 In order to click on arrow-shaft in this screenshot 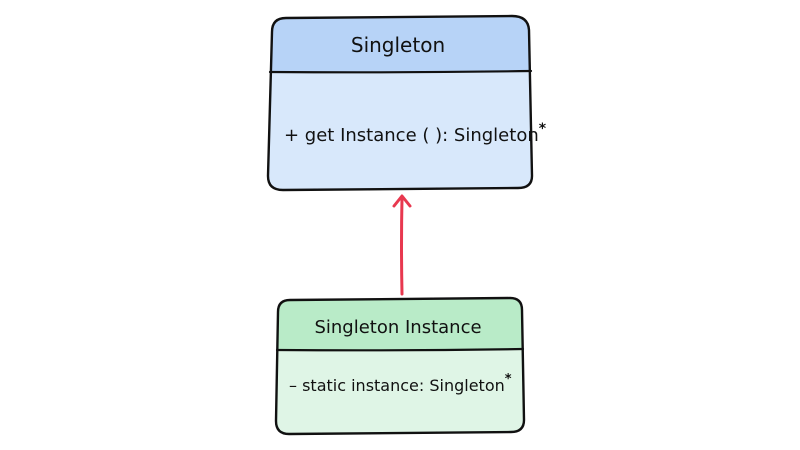, I will do `click(402, 246)`.